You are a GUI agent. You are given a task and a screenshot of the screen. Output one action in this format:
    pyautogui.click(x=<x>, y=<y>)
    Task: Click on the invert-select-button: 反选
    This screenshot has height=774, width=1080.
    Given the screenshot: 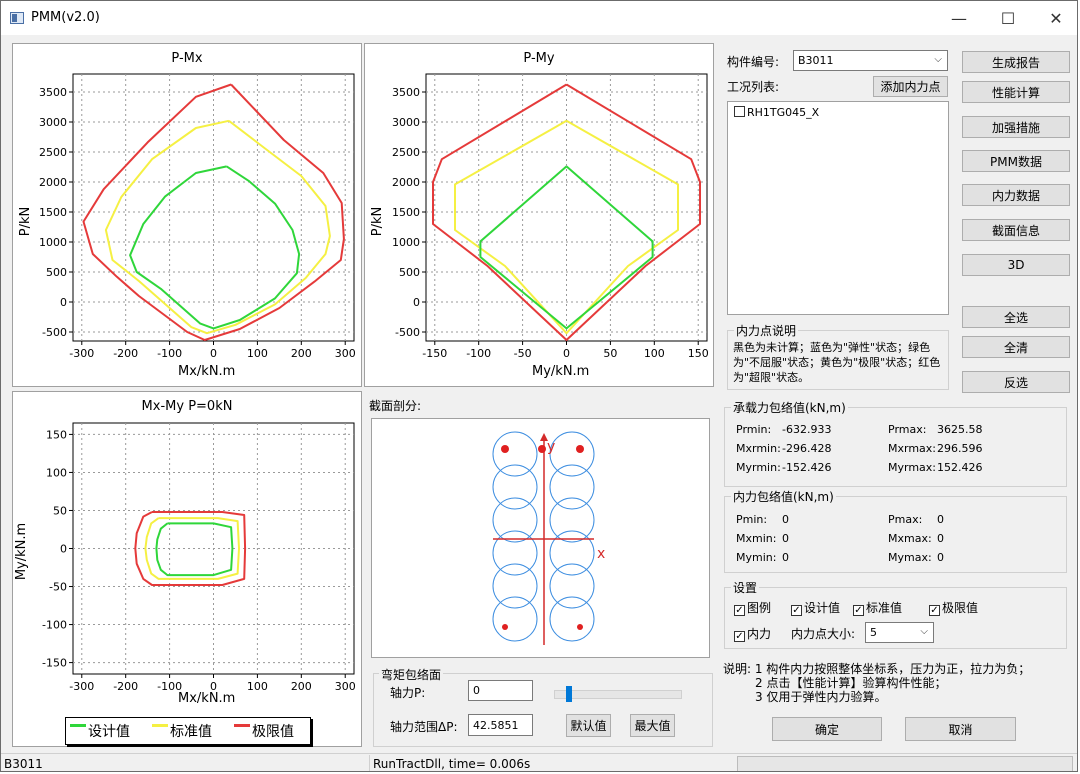 What is the action you would take?
    pyautogui.click(x=1016, y=382)
    